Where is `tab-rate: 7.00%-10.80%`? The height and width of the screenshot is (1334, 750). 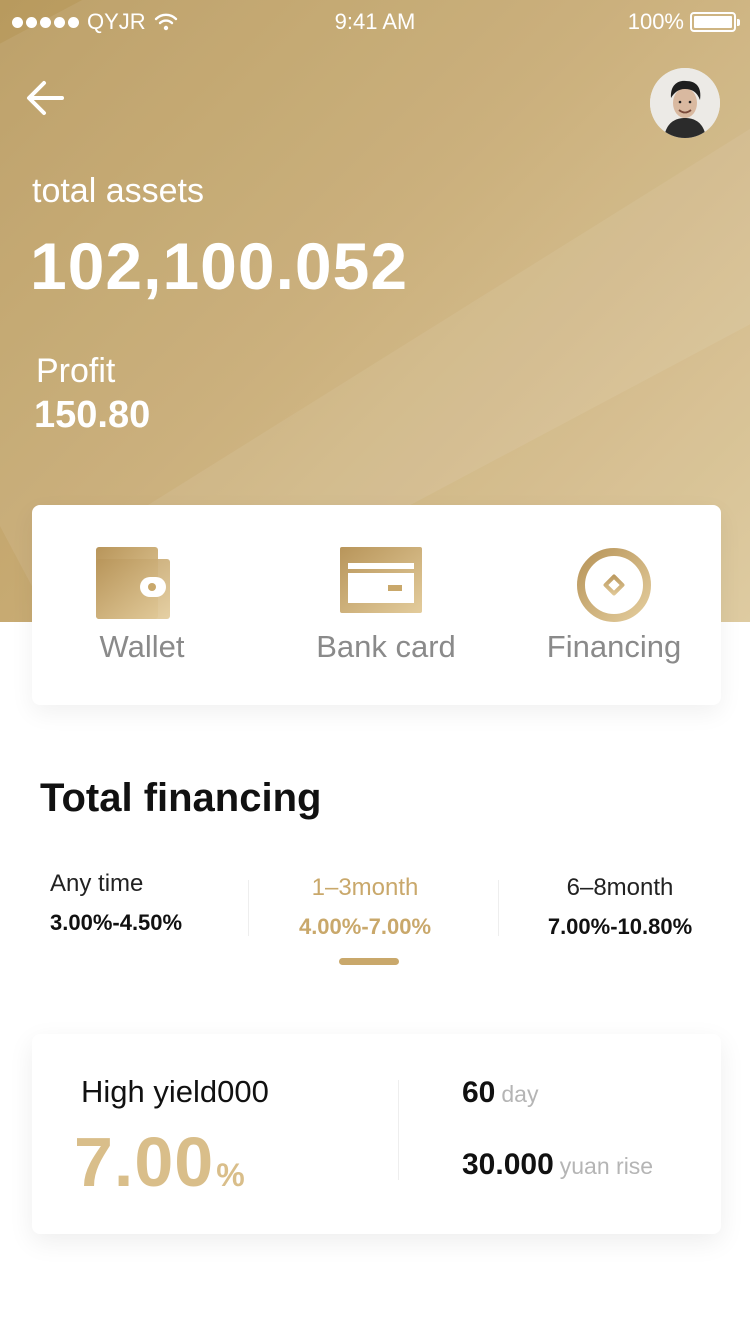
tab-rate: 7.00%-10.80% is located at coordinates (620, 926).